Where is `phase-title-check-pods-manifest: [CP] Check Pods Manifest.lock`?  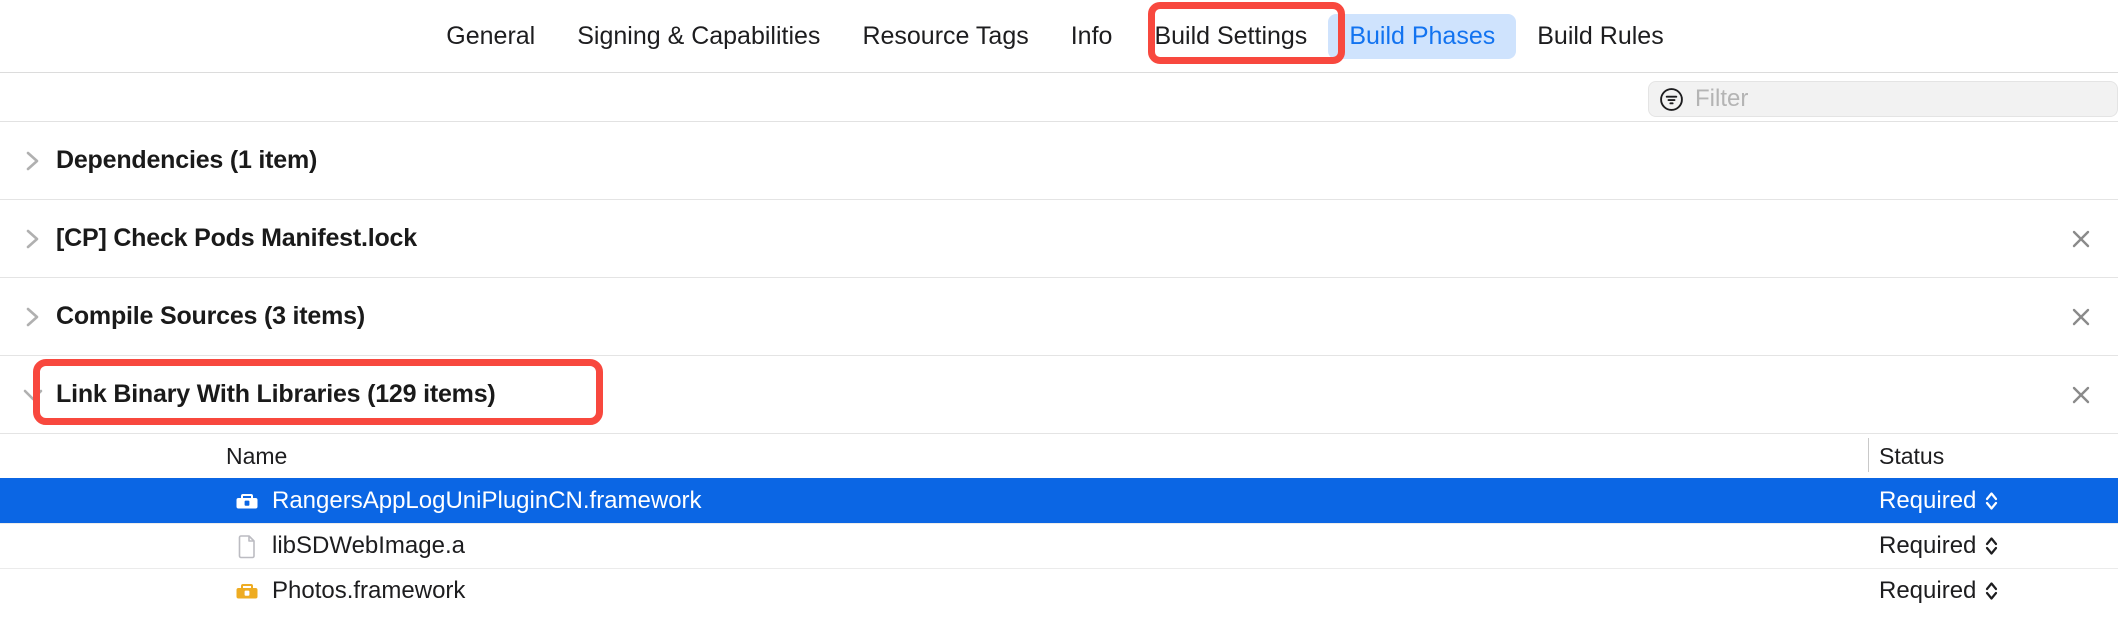 phase-title-check-pods-manifest: [CP] Check Pods Manifest.lock is located at coordinates (236, 238).